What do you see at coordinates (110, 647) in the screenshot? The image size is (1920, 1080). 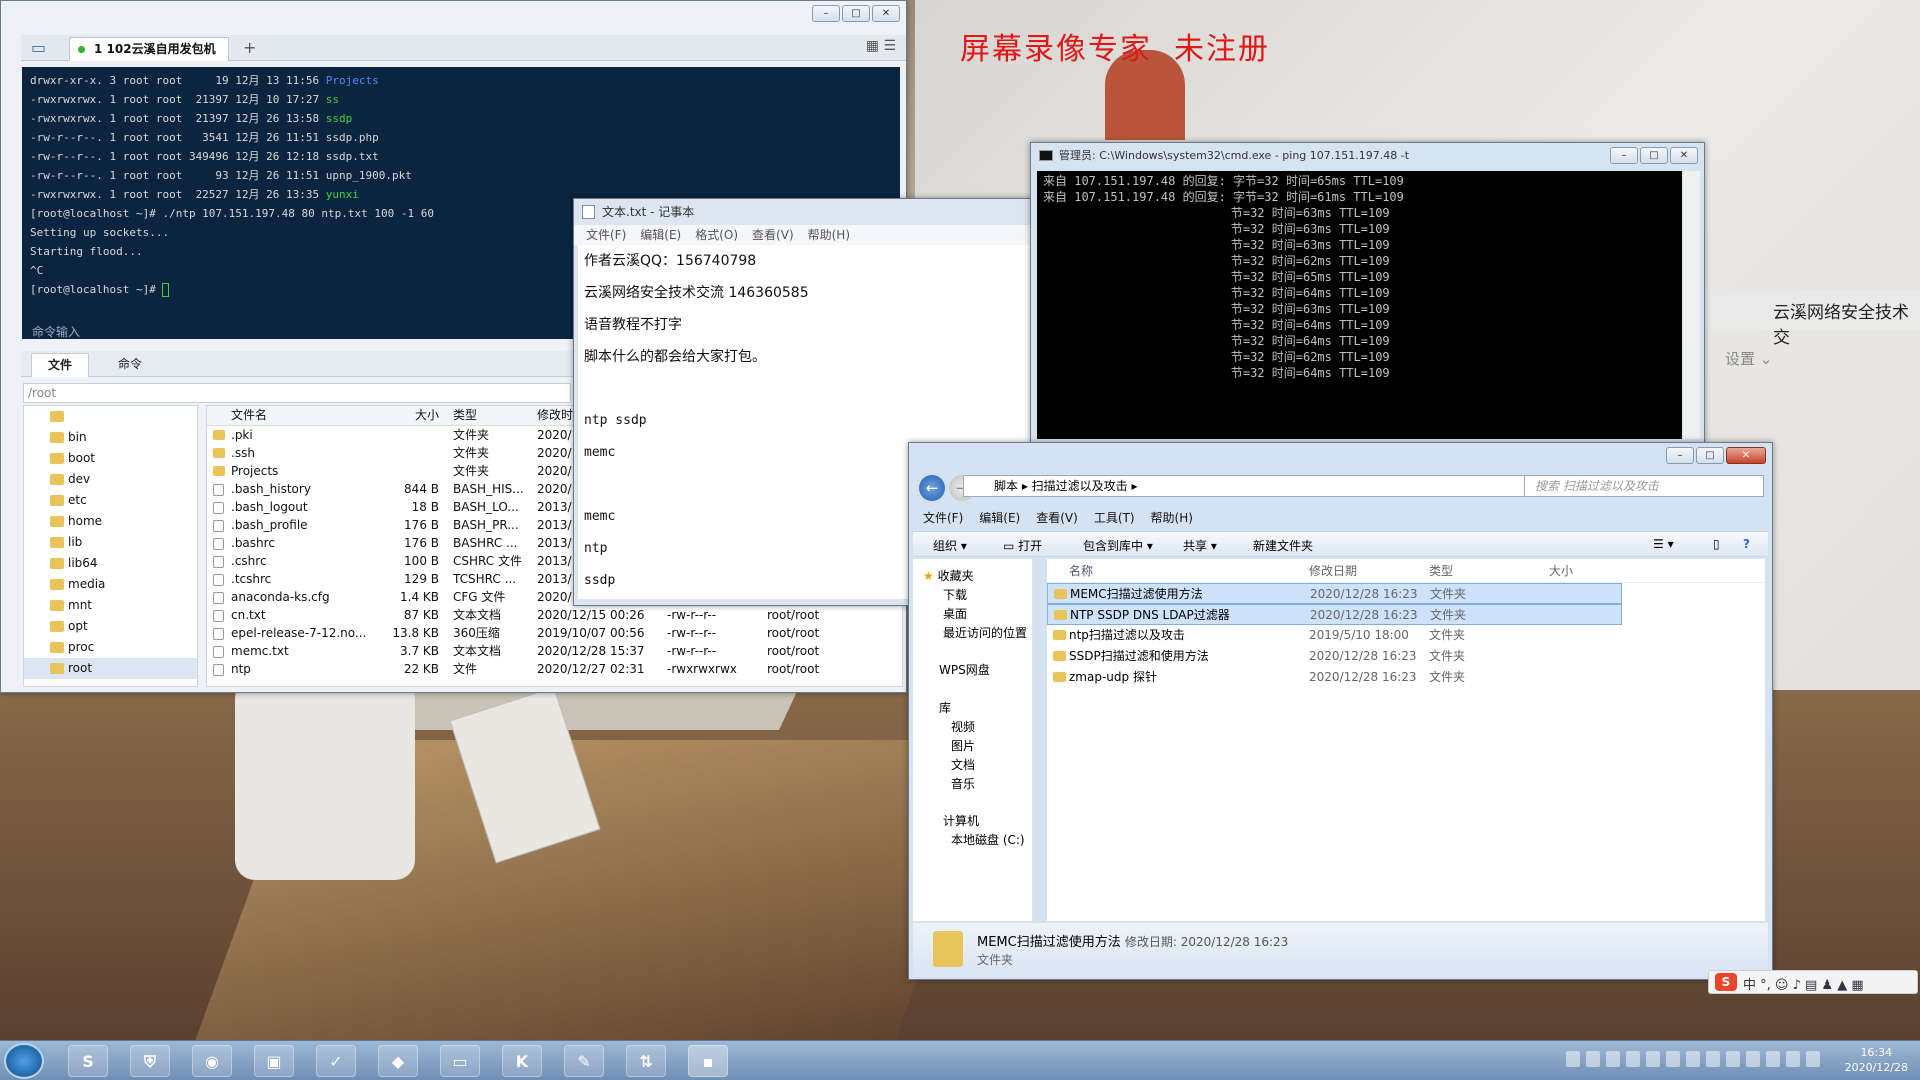 I see `tree-folder-proc: proc` at bounding box center [110, 647].